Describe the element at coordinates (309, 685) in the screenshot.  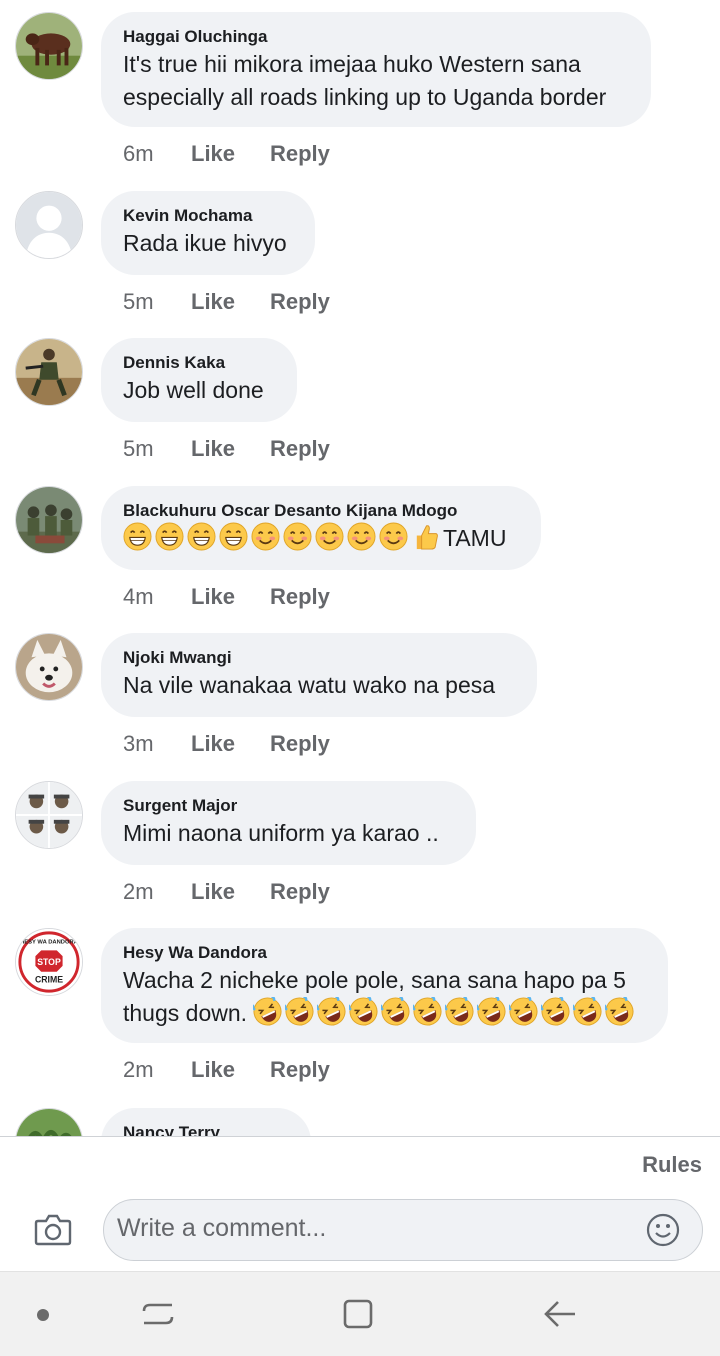
I see `comment-text: Na vile wanakaa watu wako na pesa` at that location.